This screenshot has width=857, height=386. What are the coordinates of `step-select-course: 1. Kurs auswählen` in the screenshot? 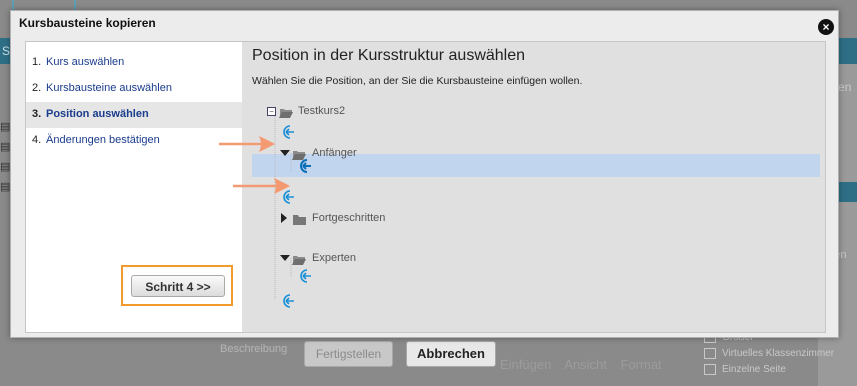 It's located at (134, 63).